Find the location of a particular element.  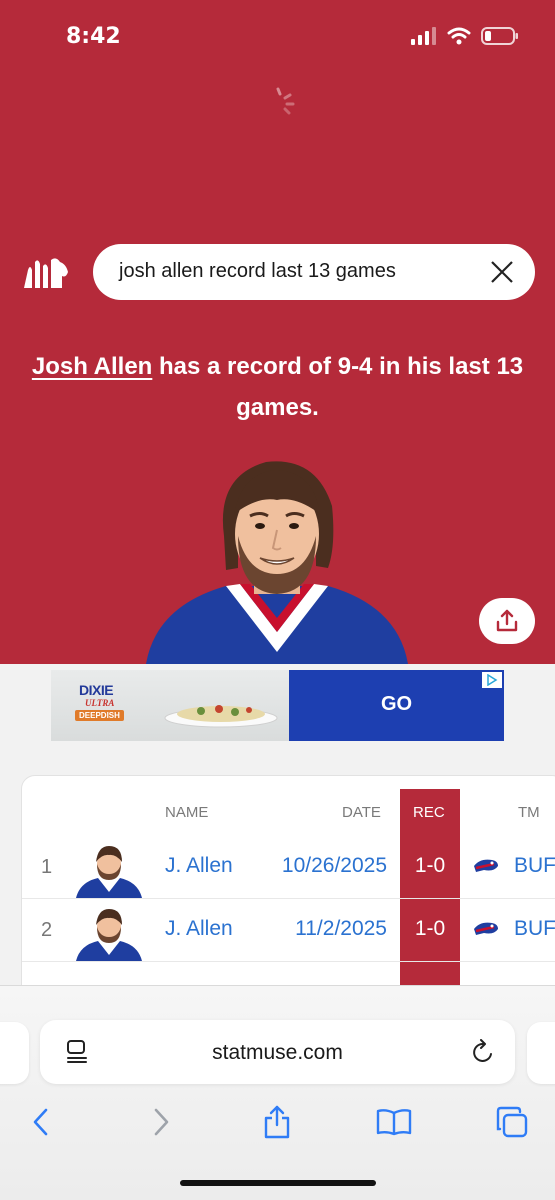

tabs-button is located at coordinates (512, 1122).